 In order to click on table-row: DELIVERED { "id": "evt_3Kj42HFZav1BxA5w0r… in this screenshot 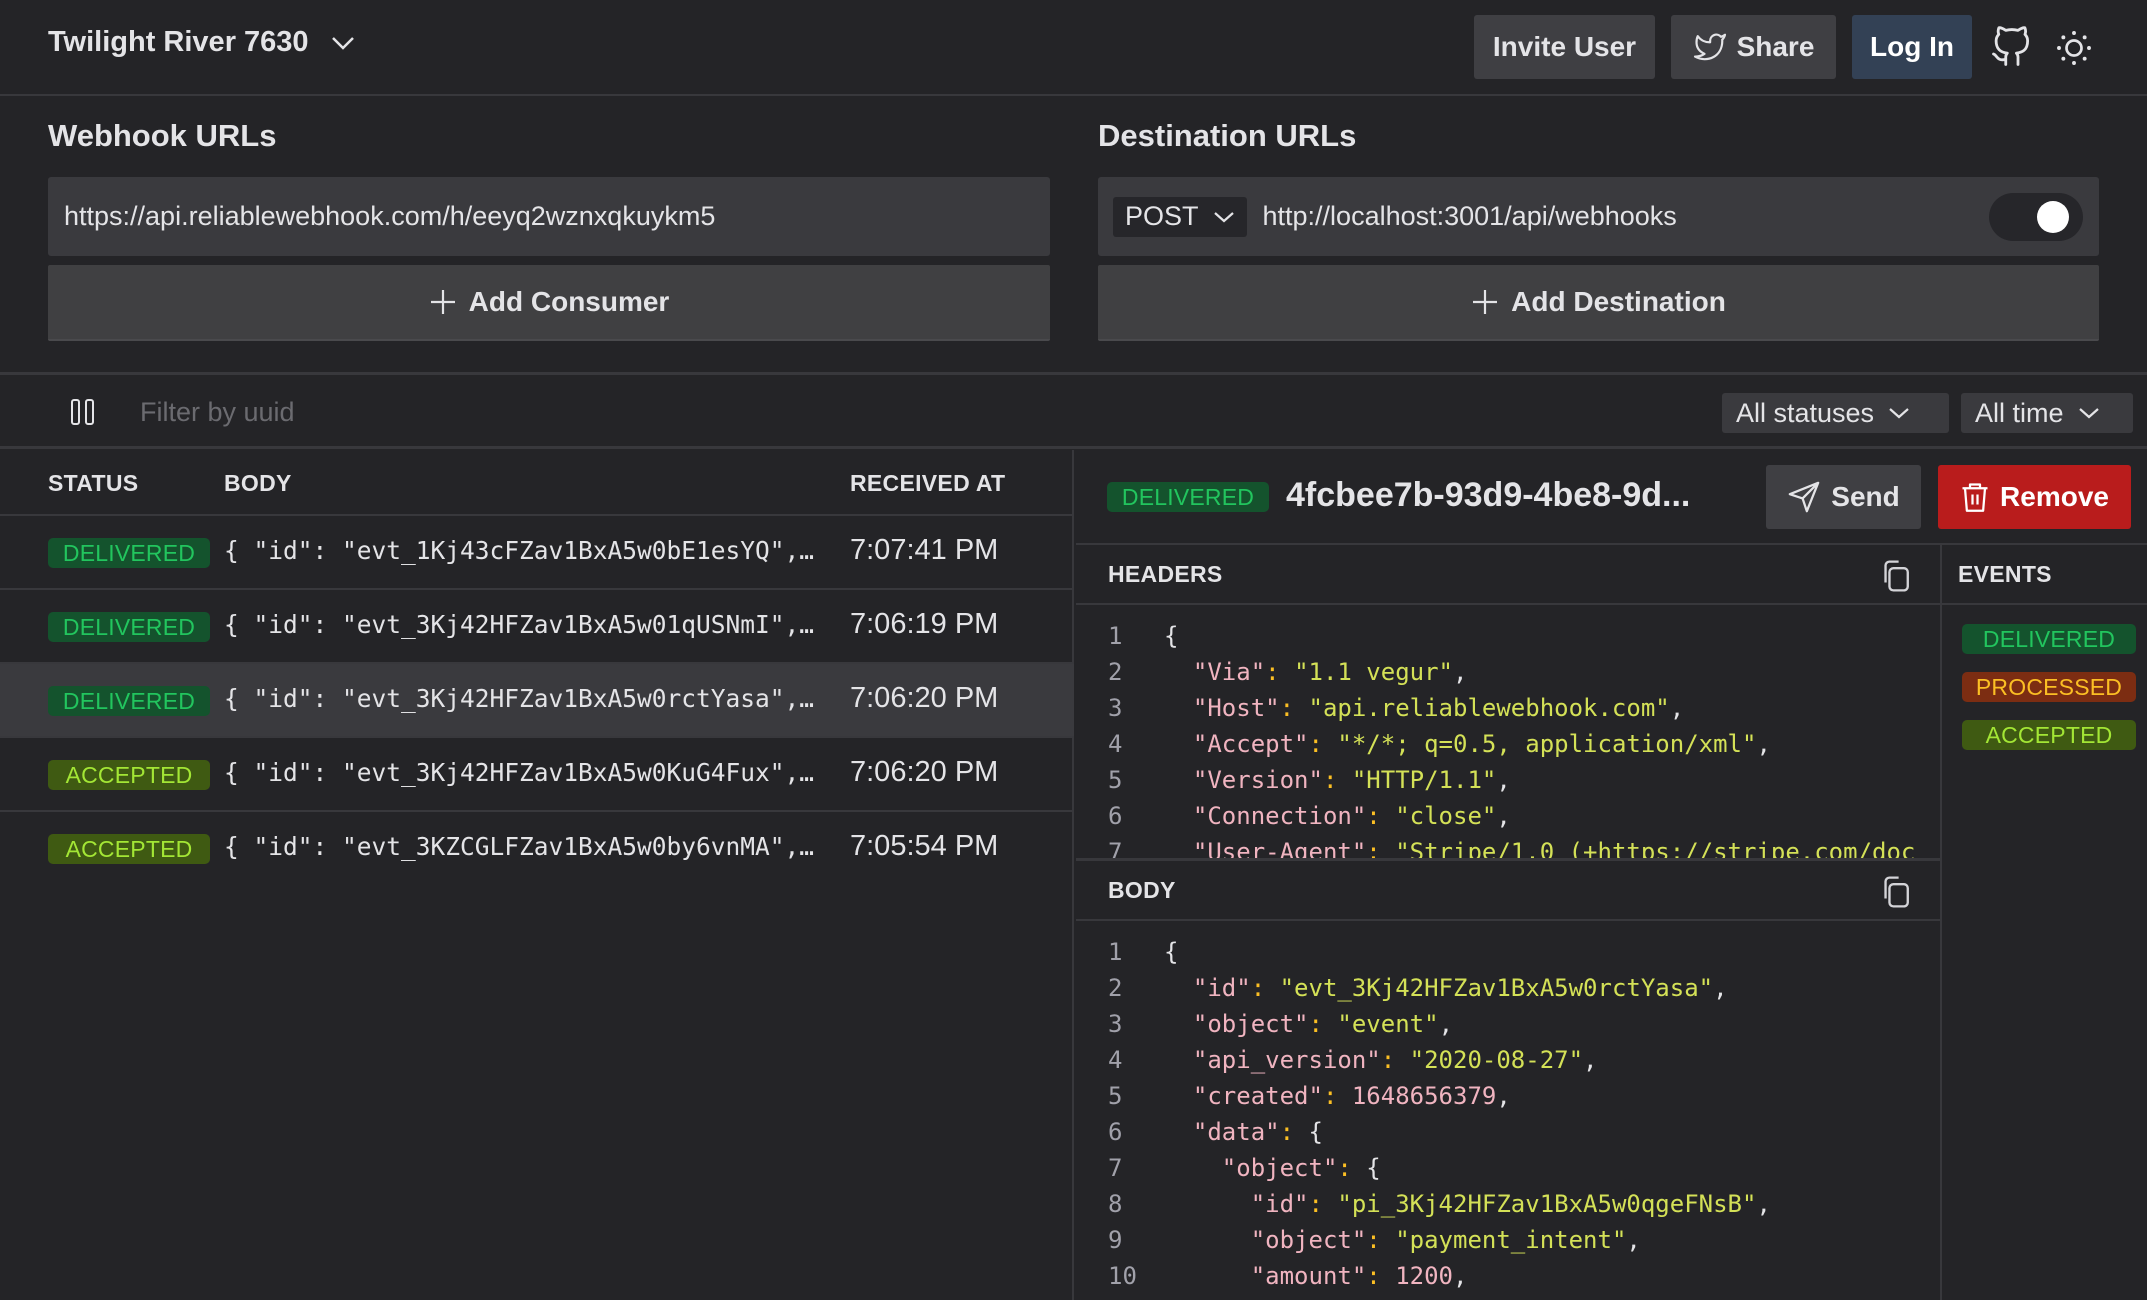, I will do `click(537, 699)`.